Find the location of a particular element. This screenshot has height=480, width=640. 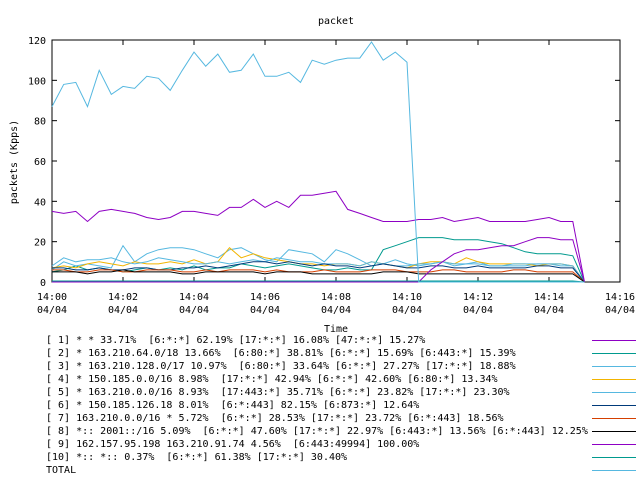

y-tick-label: 0 is located at coordinates (43, 283).